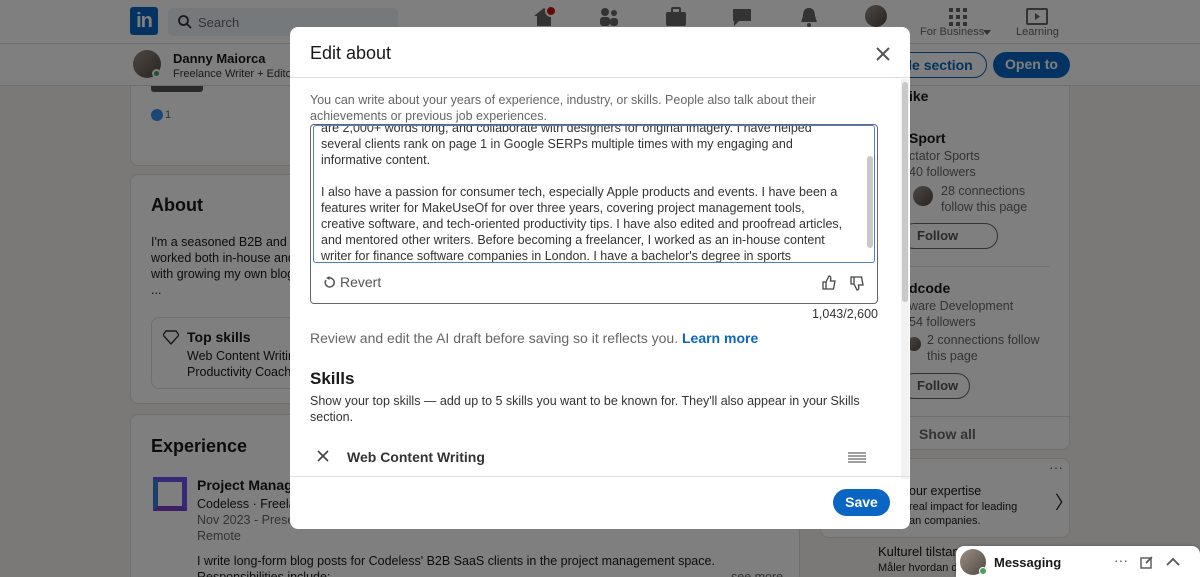  I want to click on revert-button: Revert, so click(352, 282).